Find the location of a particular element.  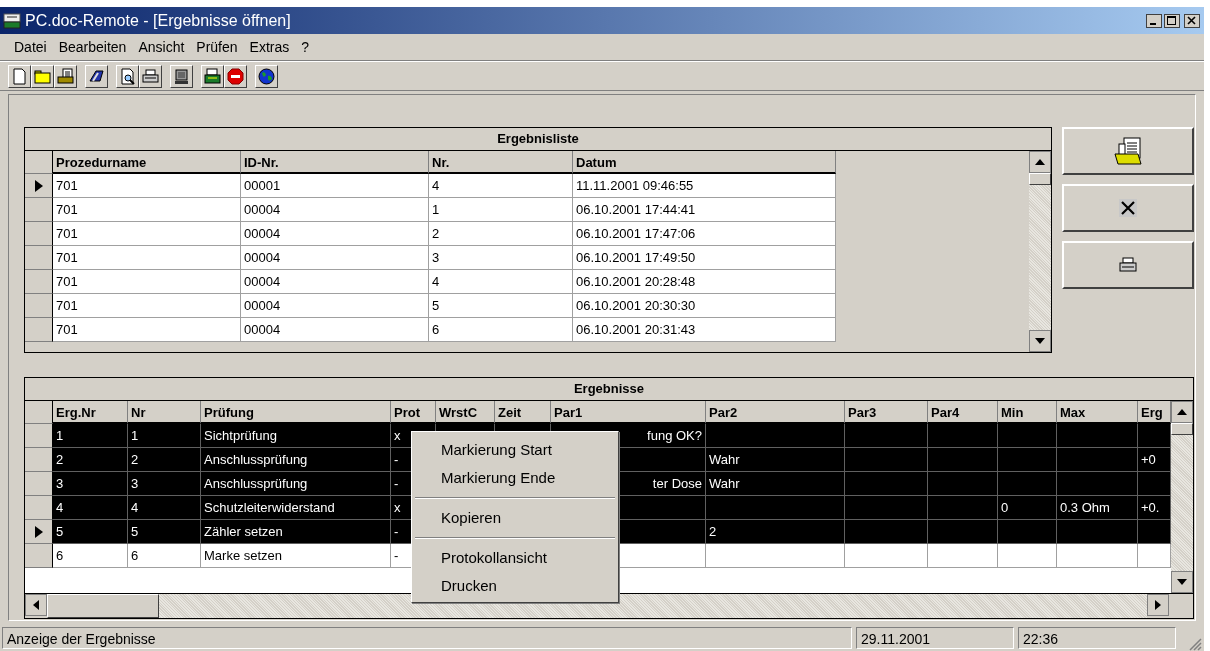

column-header: Nr is located at coordinates (164, 412).